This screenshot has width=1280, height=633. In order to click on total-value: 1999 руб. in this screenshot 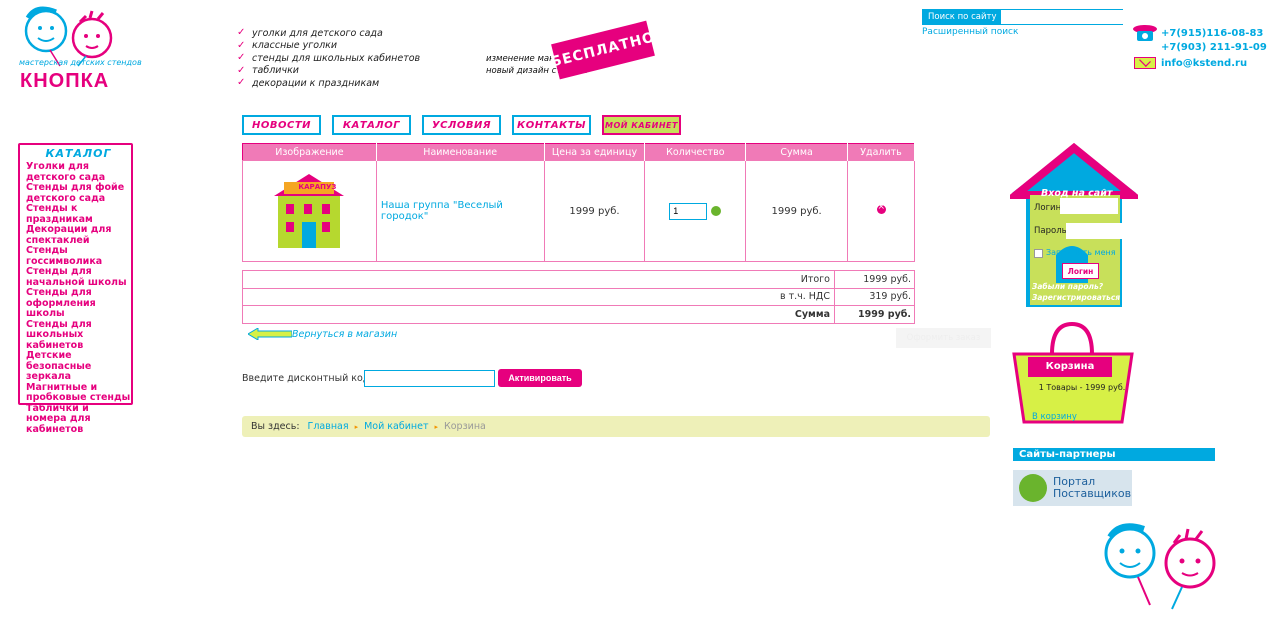, I will do `click(874, 279)`.